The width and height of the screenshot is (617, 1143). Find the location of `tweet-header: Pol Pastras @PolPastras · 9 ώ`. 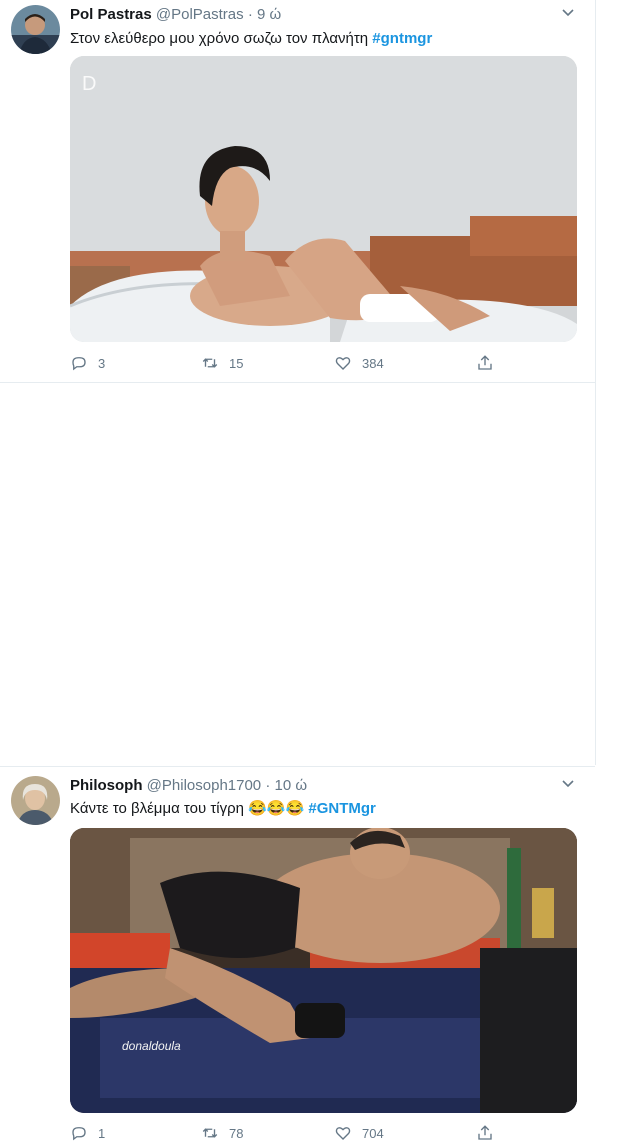

tweet-header: Pol Pastras @PolPastras · 9 ώ is located at coordinates (175, 14).